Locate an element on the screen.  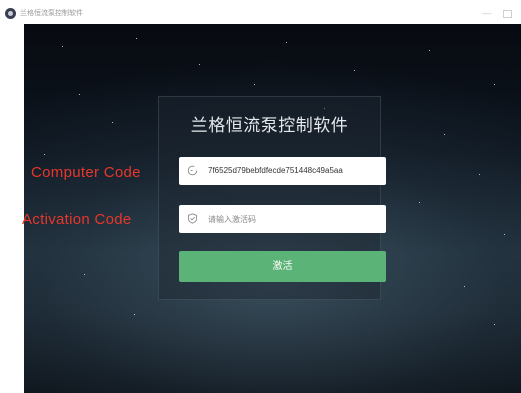
maximize-button is located at coordinates (507, 13).